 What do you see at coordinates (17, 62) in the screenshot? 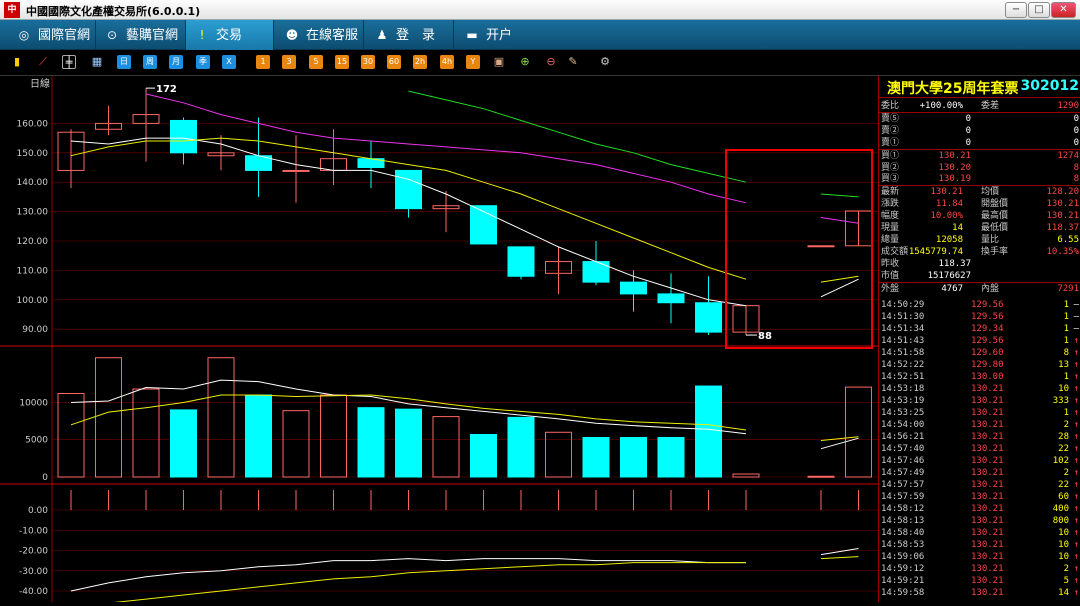
I see `bar-chart-icon: ▮` at bounding box center [17, 62].